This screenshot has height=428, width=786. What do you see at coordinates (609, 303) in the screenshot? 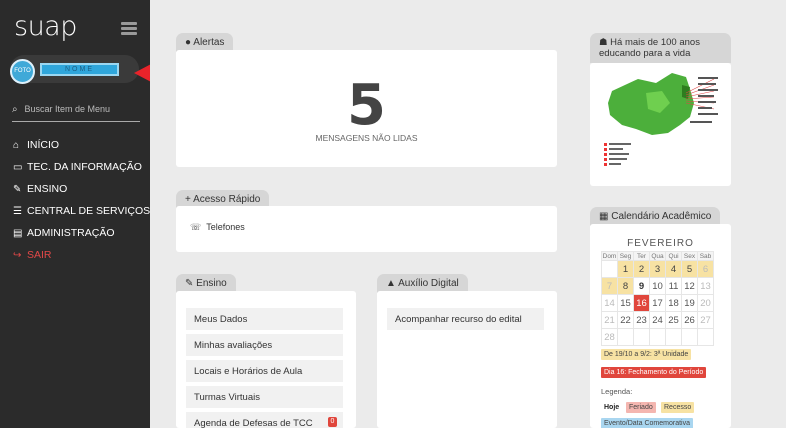
I see `calendar-day: 14` at bounding box center [609, 303].